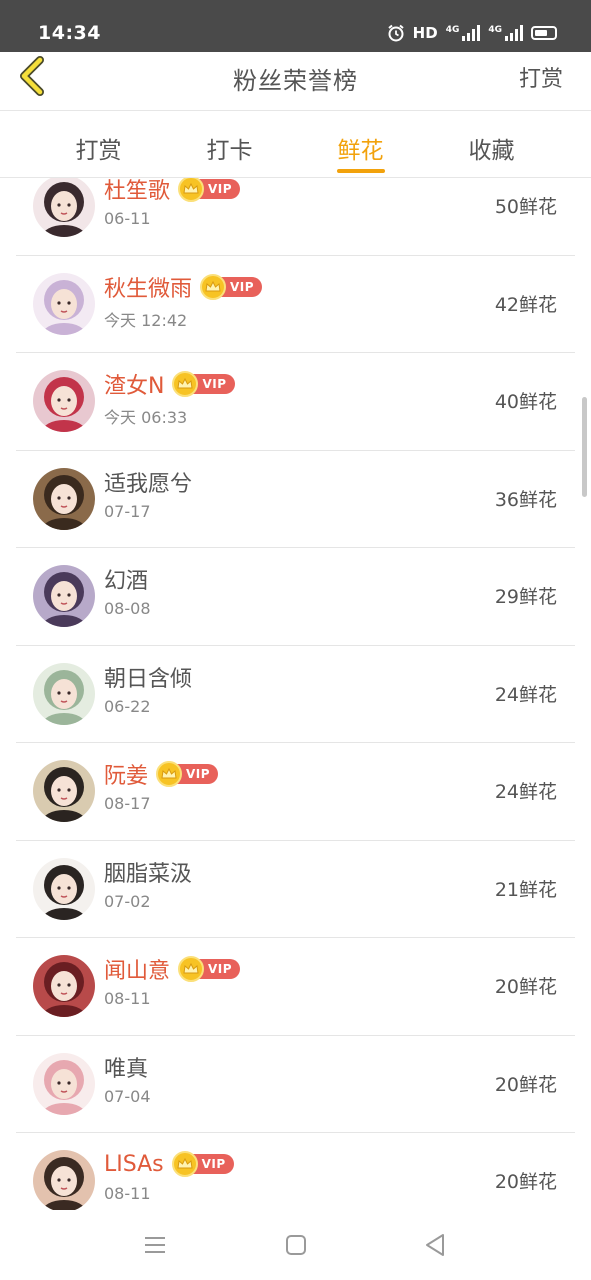  Describe the element at coordinates (169, 1164) in the screenshot. I see `name-line: LISAs VIP` at that location.